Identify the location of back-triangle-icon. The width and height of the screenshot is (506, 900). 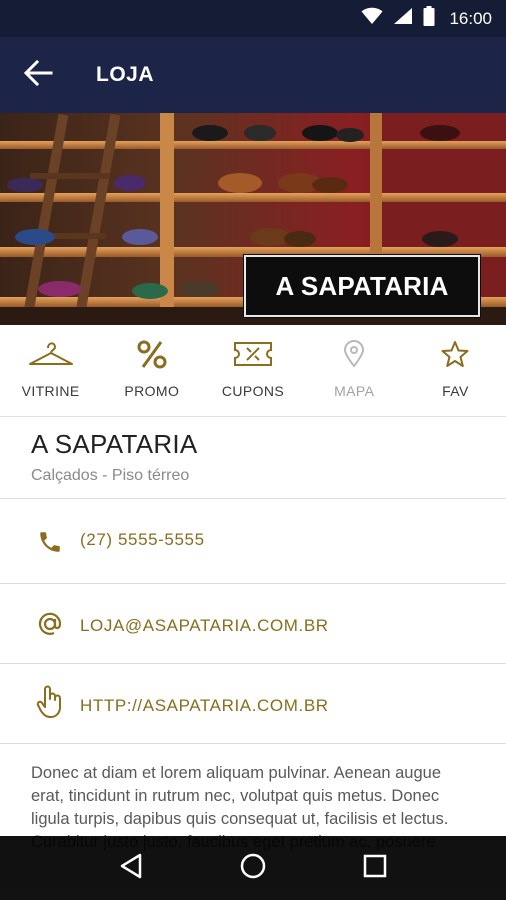
(131, 868).